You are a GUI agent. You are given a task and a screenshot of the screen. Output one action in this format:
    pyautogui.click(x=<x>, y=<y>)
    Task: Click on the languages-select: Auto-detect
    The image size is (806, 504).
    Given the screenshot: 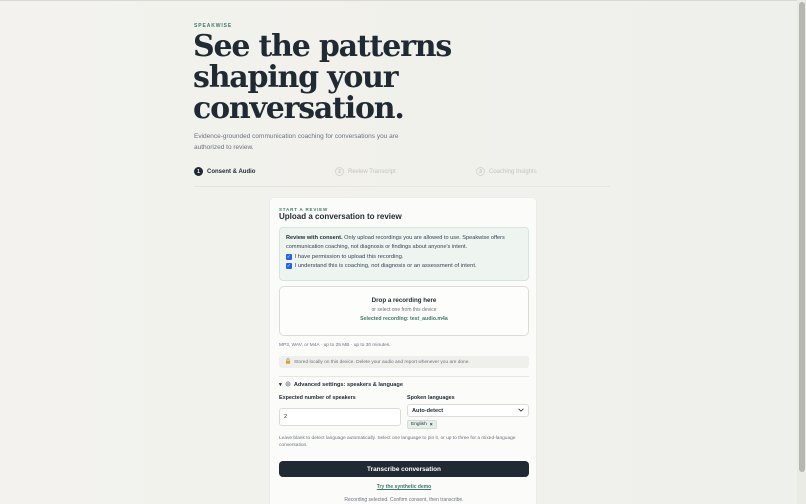 What is the action you would take?
    pyautogui.click(x=468, y=410)
    